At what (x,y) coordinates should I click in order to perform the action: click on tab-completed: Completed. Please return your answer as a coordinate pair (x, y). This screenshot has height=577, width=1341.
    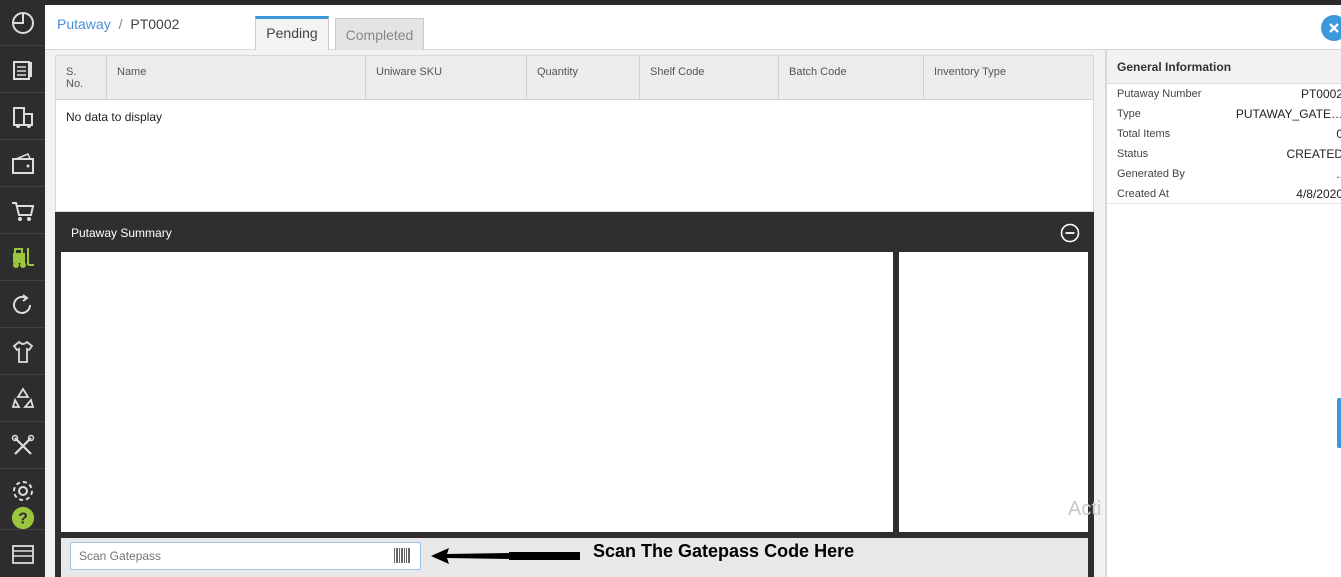
    Looking at the image, I should click on (379, 34).